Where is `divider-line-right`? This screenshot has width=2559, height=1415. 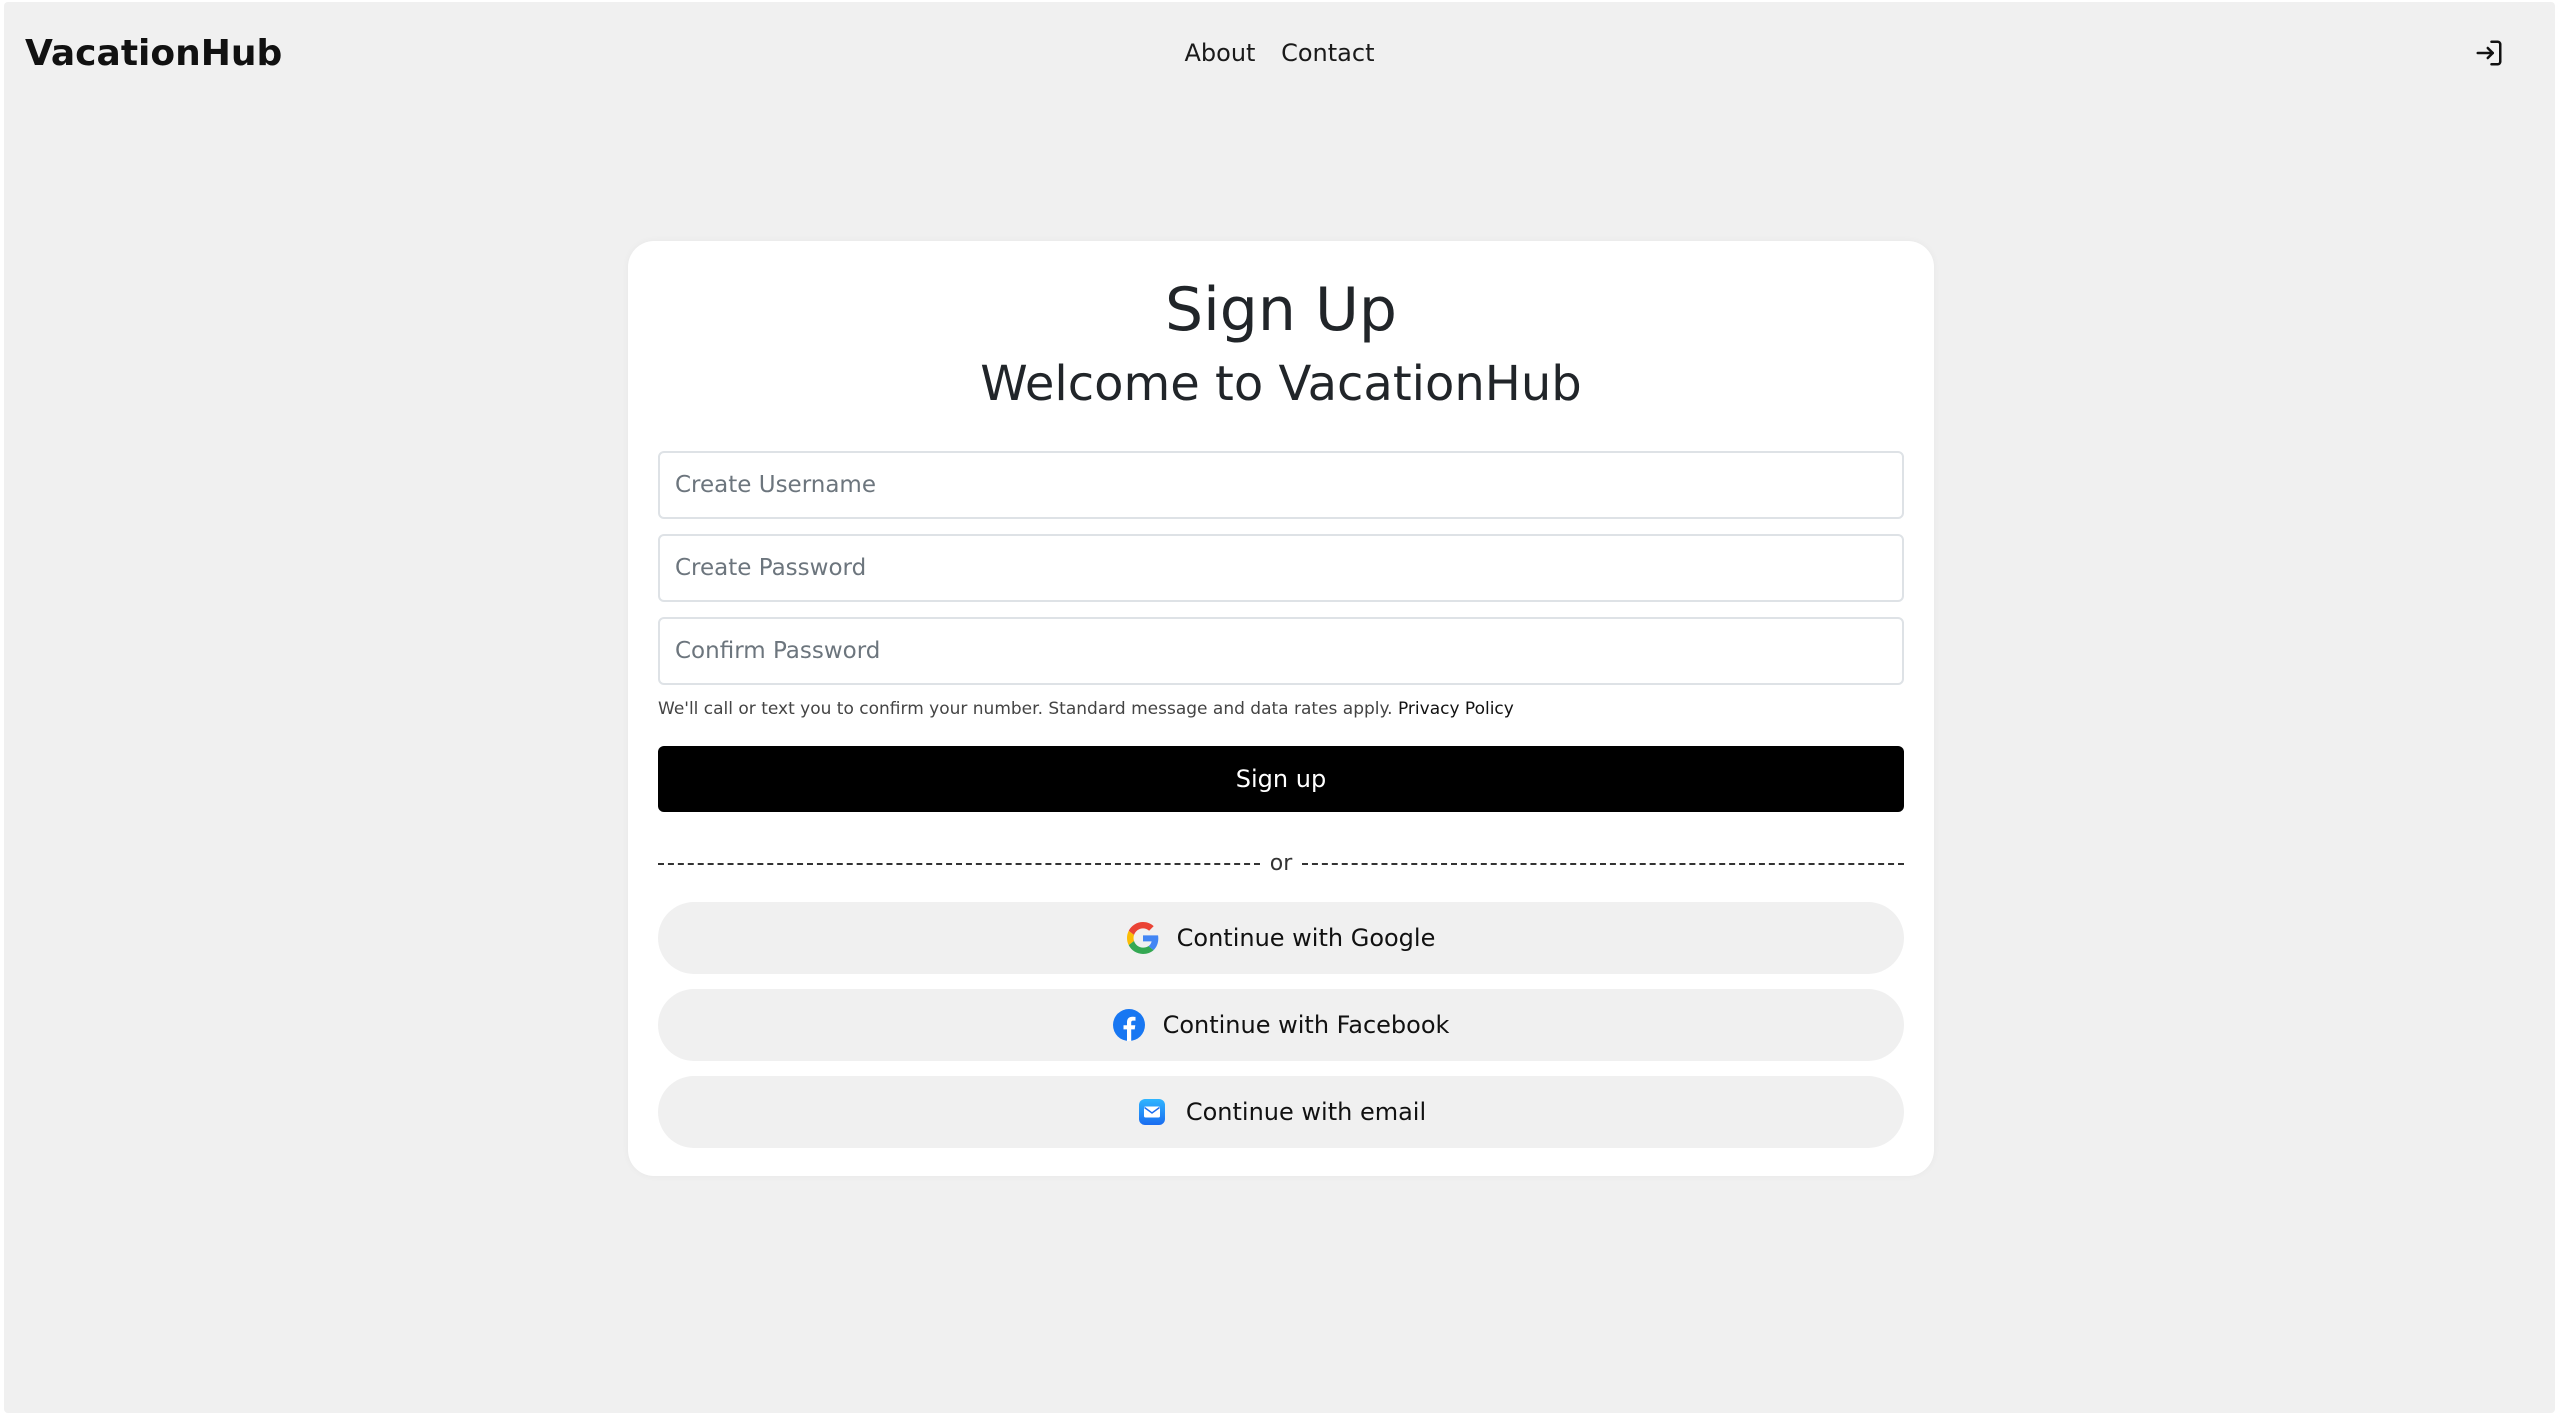 divider-line-right is located at coordinates (1603, 864).